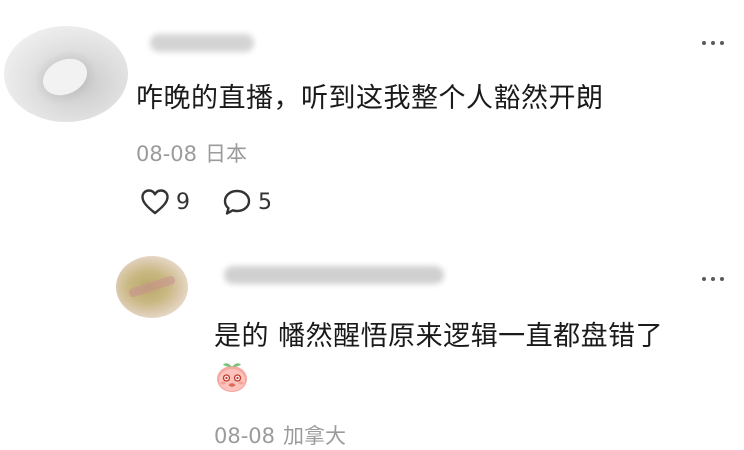 The width and height of the screenshot is (744, 450). What do you see at coordinates (280, 435) in the screenshot?
I see `reply-meta: 08-08 加拿大` at bounding box center [280, 435].